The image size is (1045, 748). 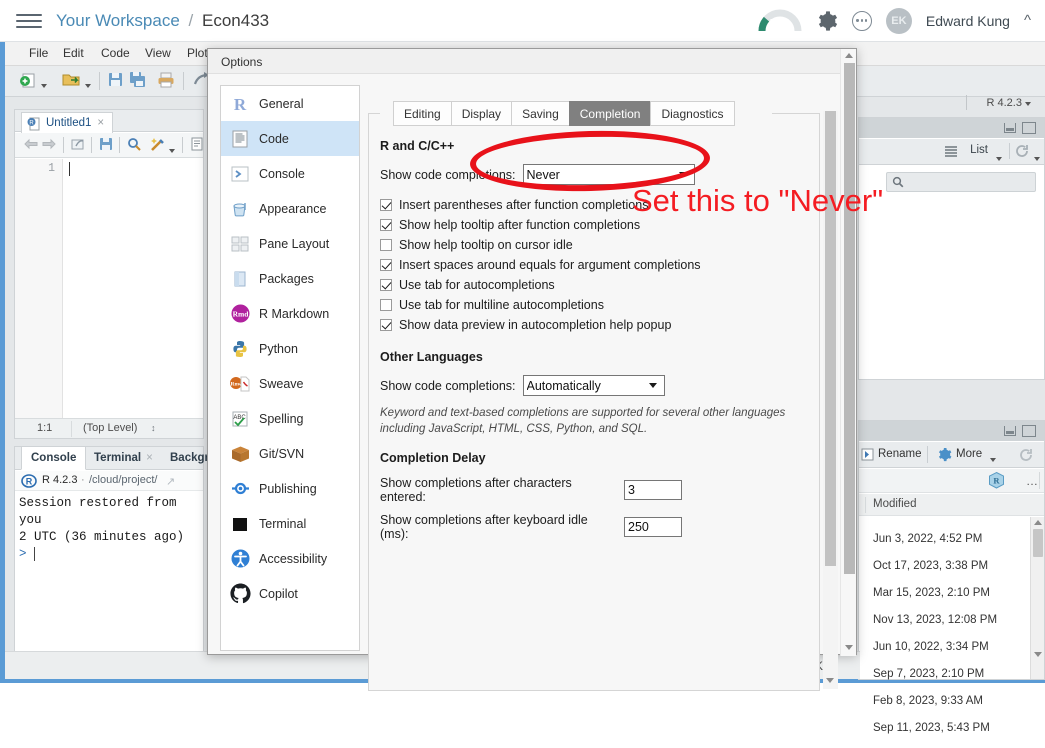 I want to click on sidebar-item-spelling: ABC Spelling, so click(x=290, y=418).